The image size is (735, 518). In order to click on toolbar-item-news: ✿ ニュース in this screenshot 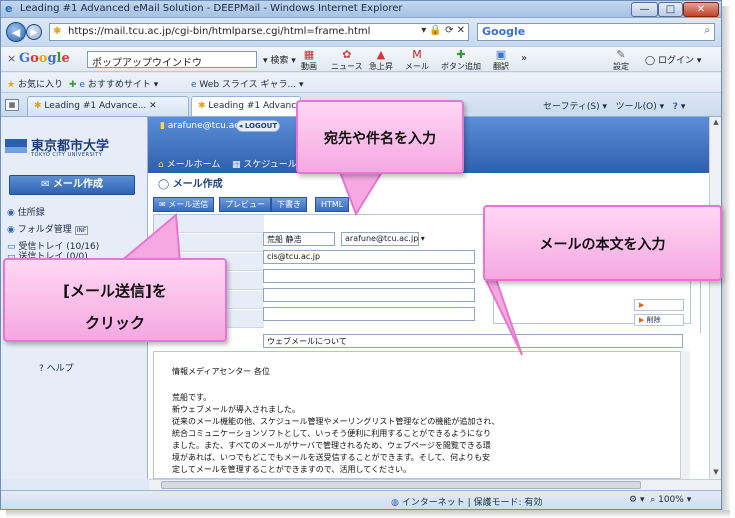, I will do `click(347, 60)`.